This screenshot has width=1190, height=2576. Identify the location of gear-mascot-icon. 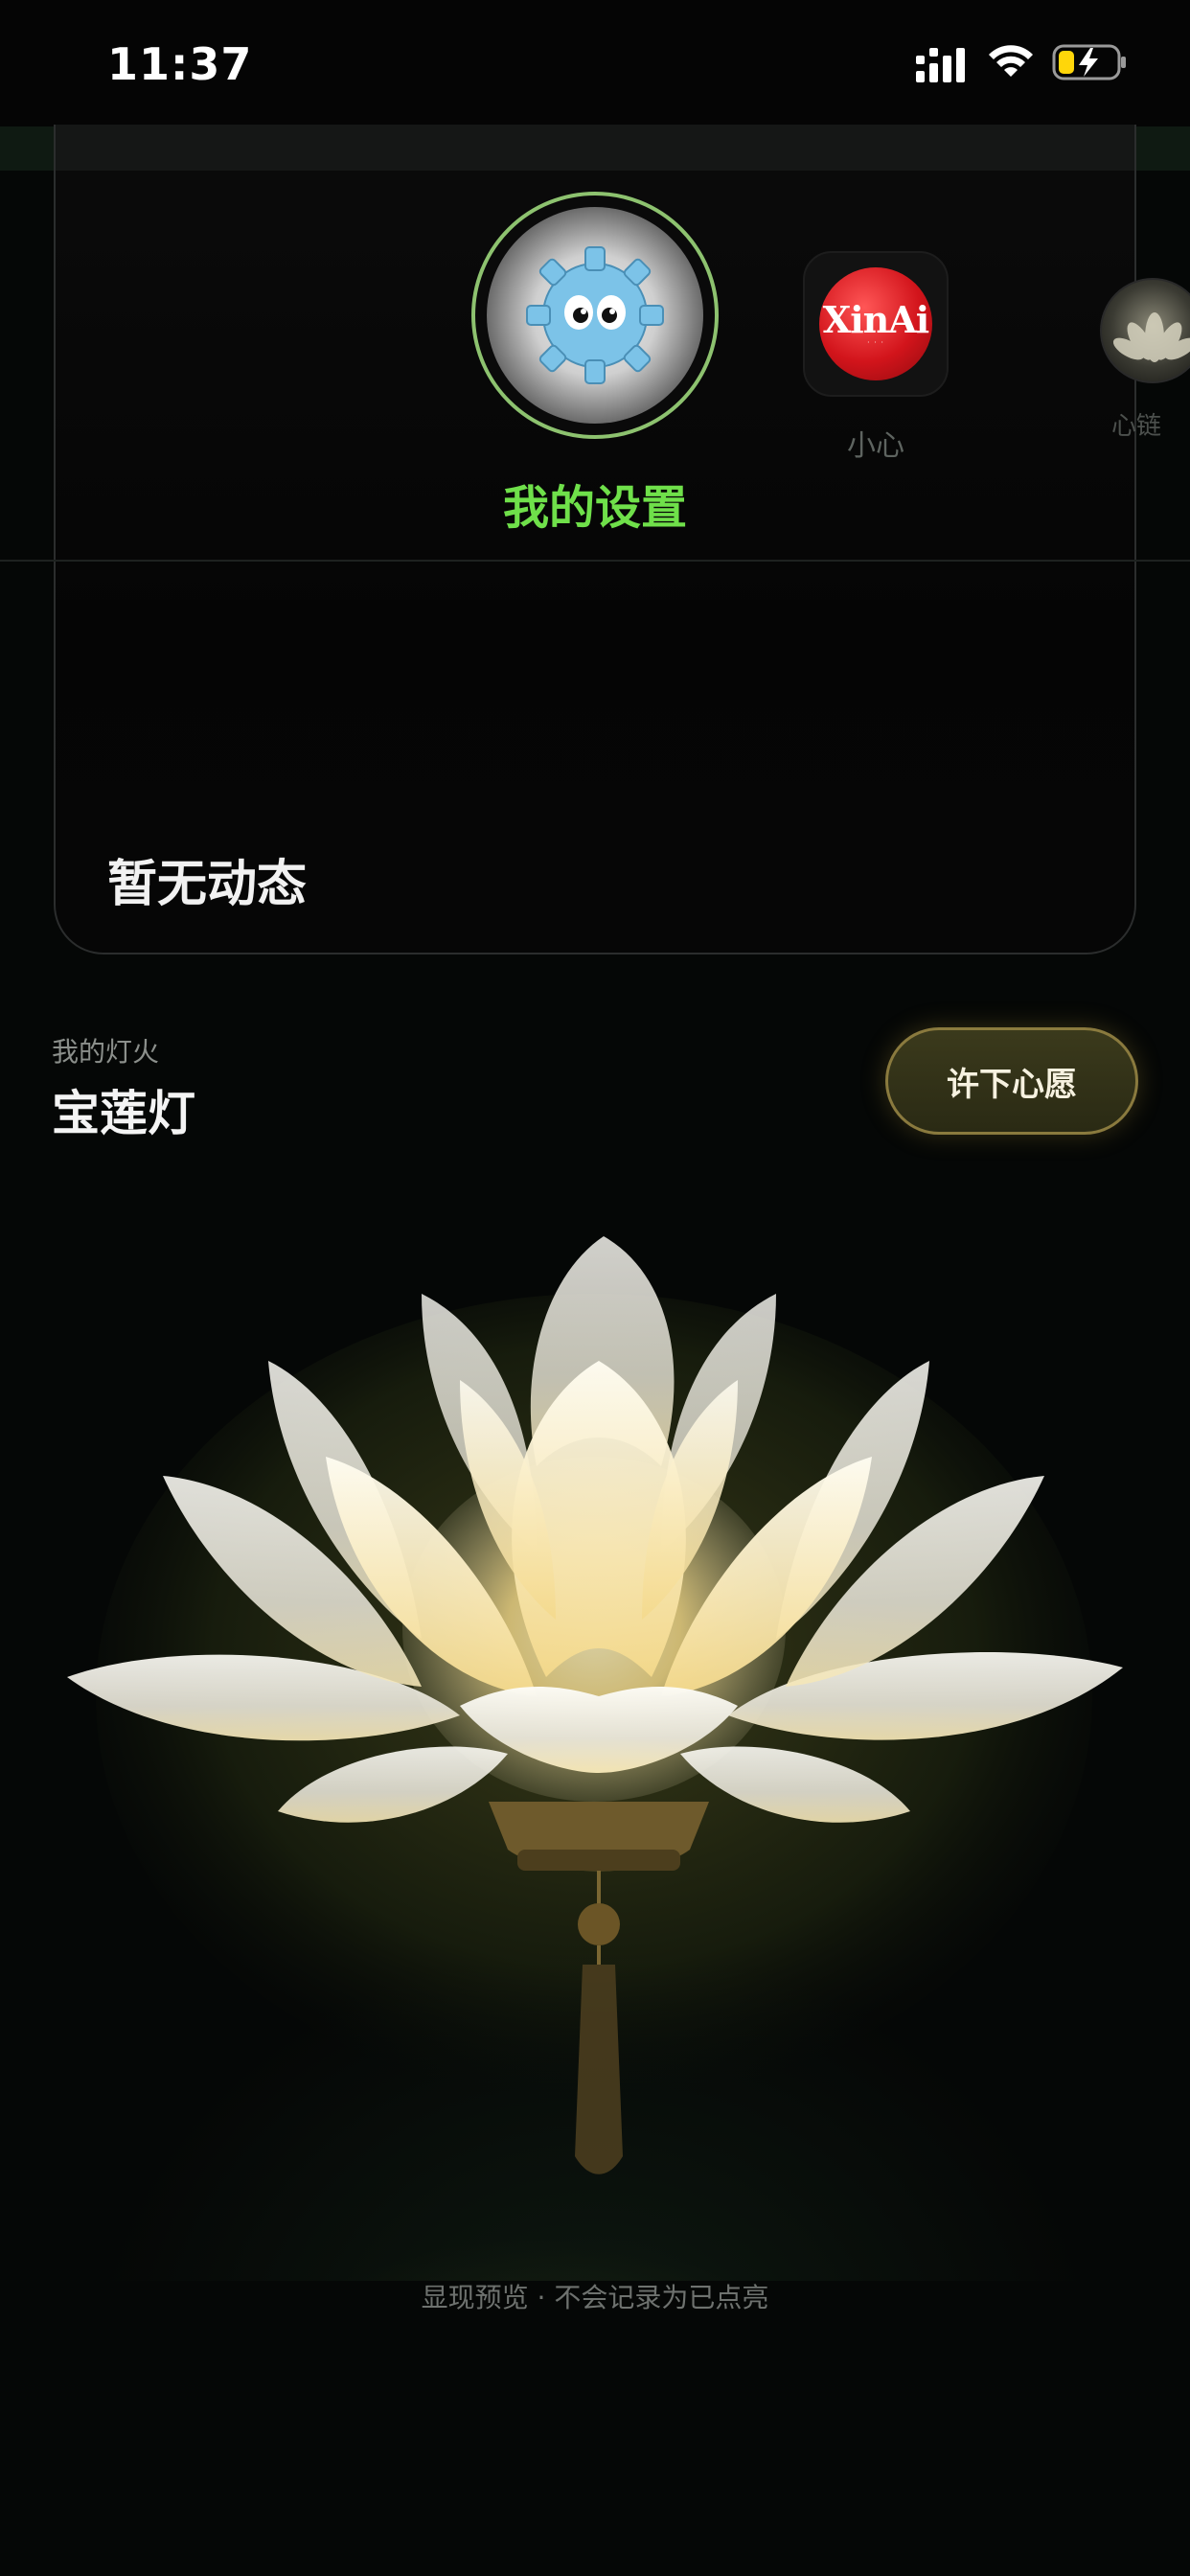
(595, 315).